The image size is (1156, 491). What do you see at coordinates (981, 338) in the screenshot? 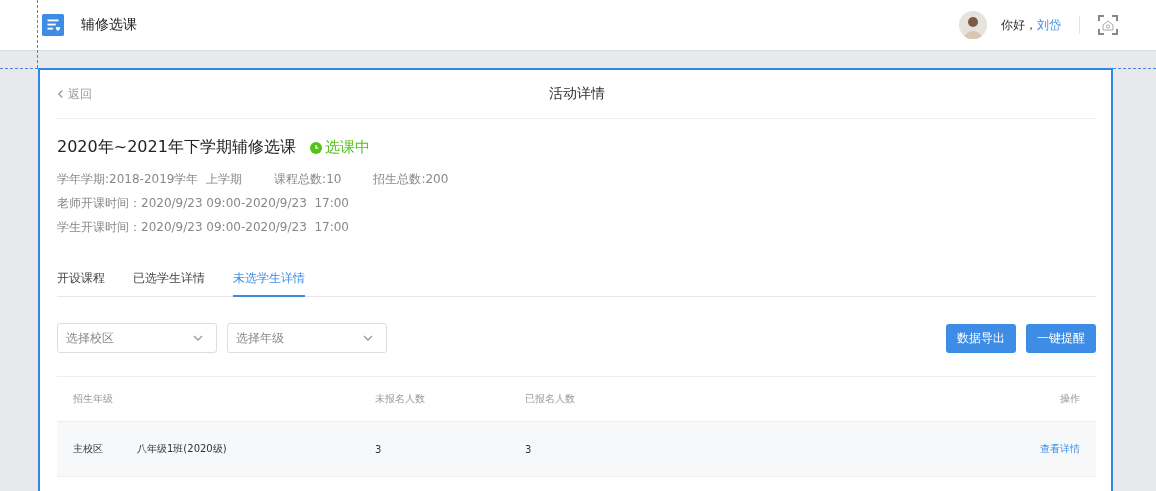
I see `action-button: 数据导出` at bounding box center [981, 338].